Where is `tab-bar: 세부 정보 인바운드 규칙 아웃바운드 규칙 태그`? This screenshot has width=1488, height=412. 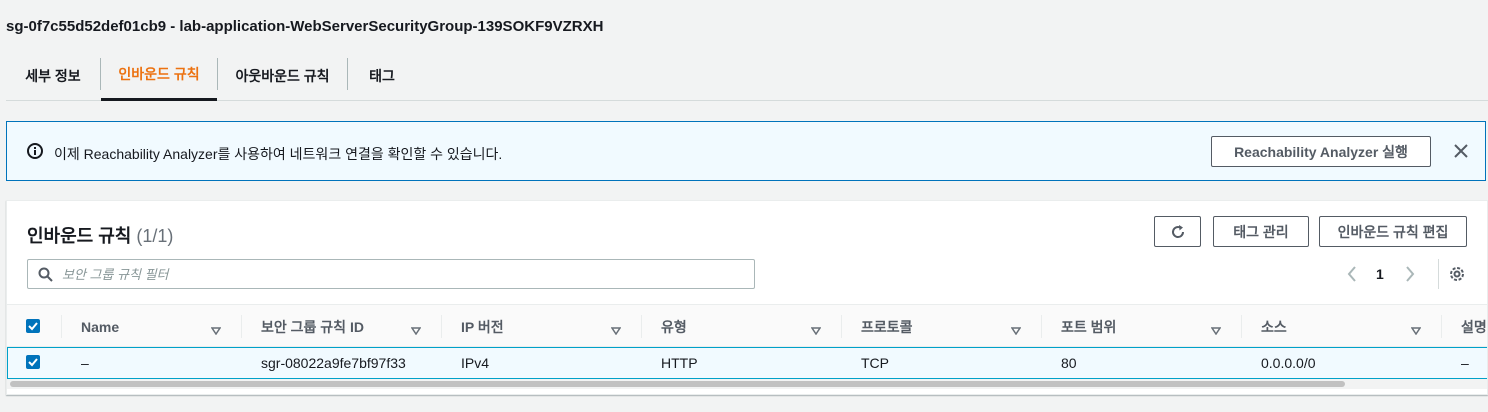
tab-bar: 세부 정보 인바운드 규칙 아웃바운드 규칙 태그 is located at coordinates (747, 75).